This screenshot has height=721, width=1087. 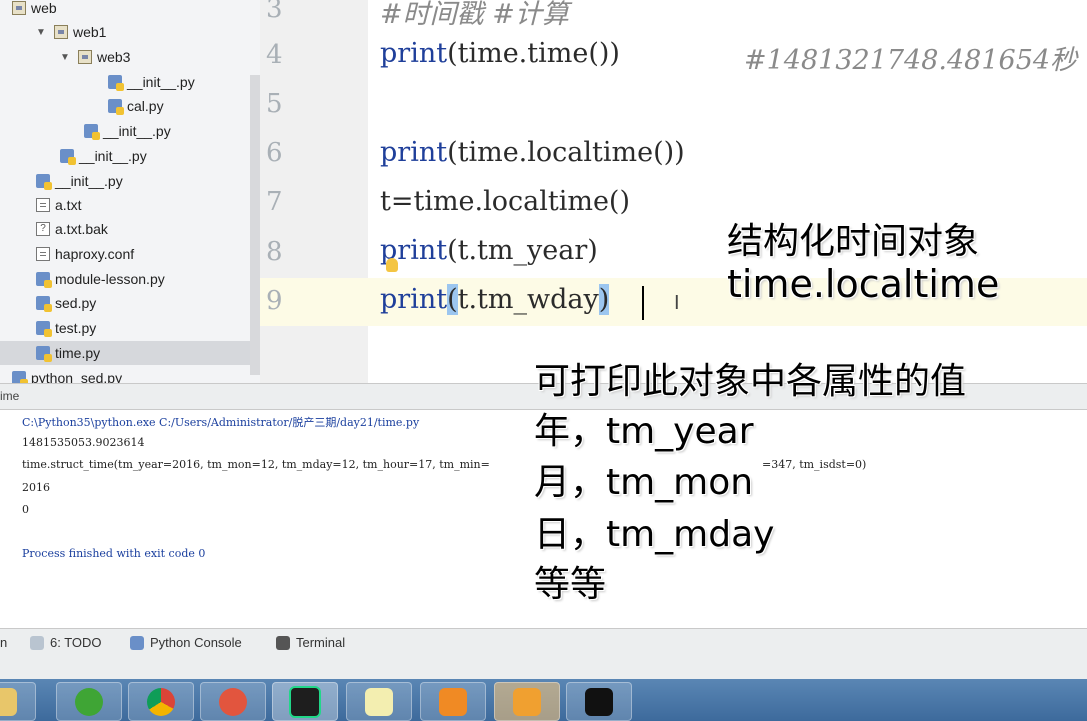 I want to click on line-number: 5, so click(x=274, y=104).